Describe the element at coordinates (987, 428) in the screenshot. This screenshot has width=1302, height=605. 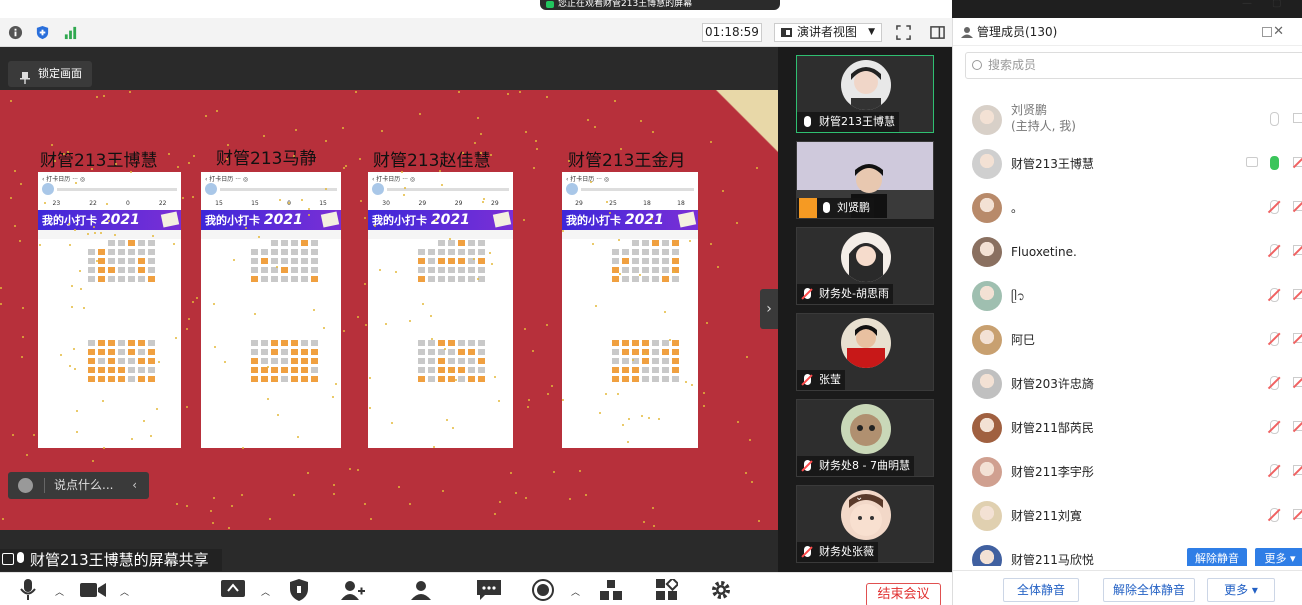
I see `avatar` at that location.